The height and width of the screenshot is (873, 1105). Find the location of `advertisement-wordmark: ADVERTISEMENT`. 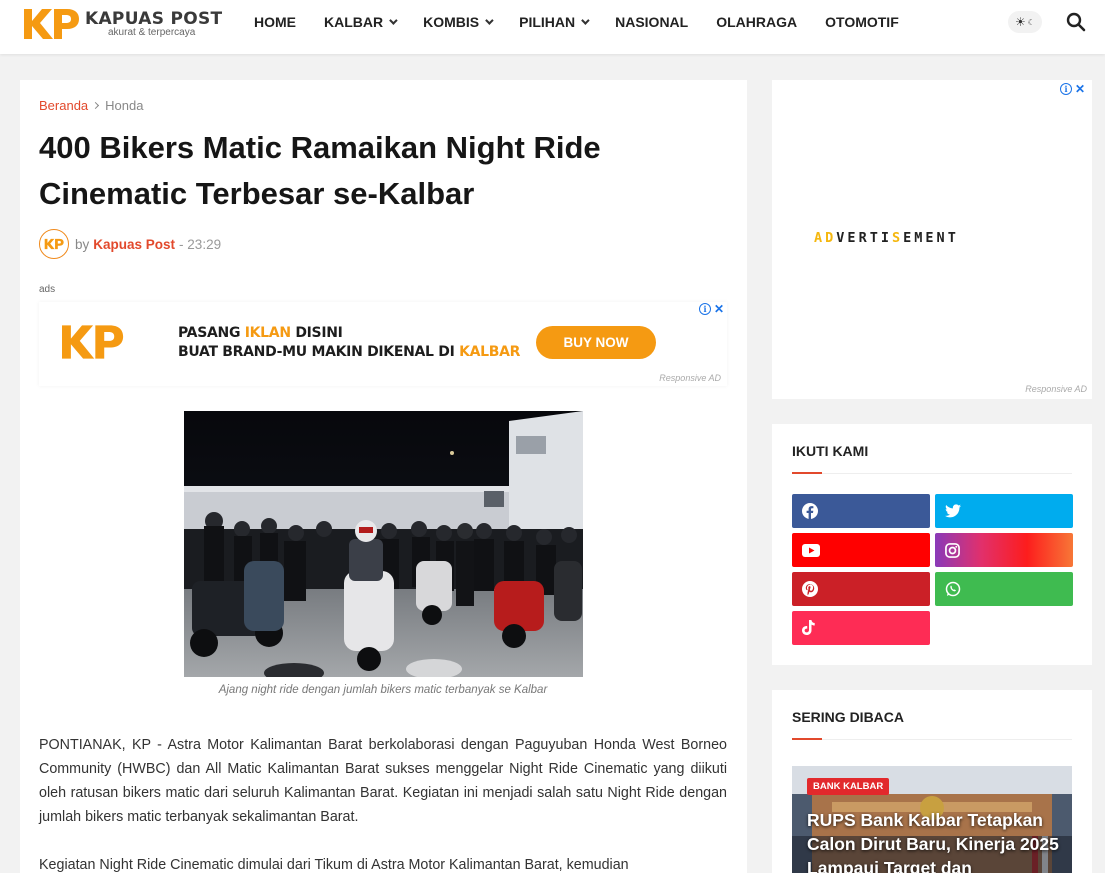

advertisement-wordmark: ADVERTISEMENT is located at coordinates (886, 238).